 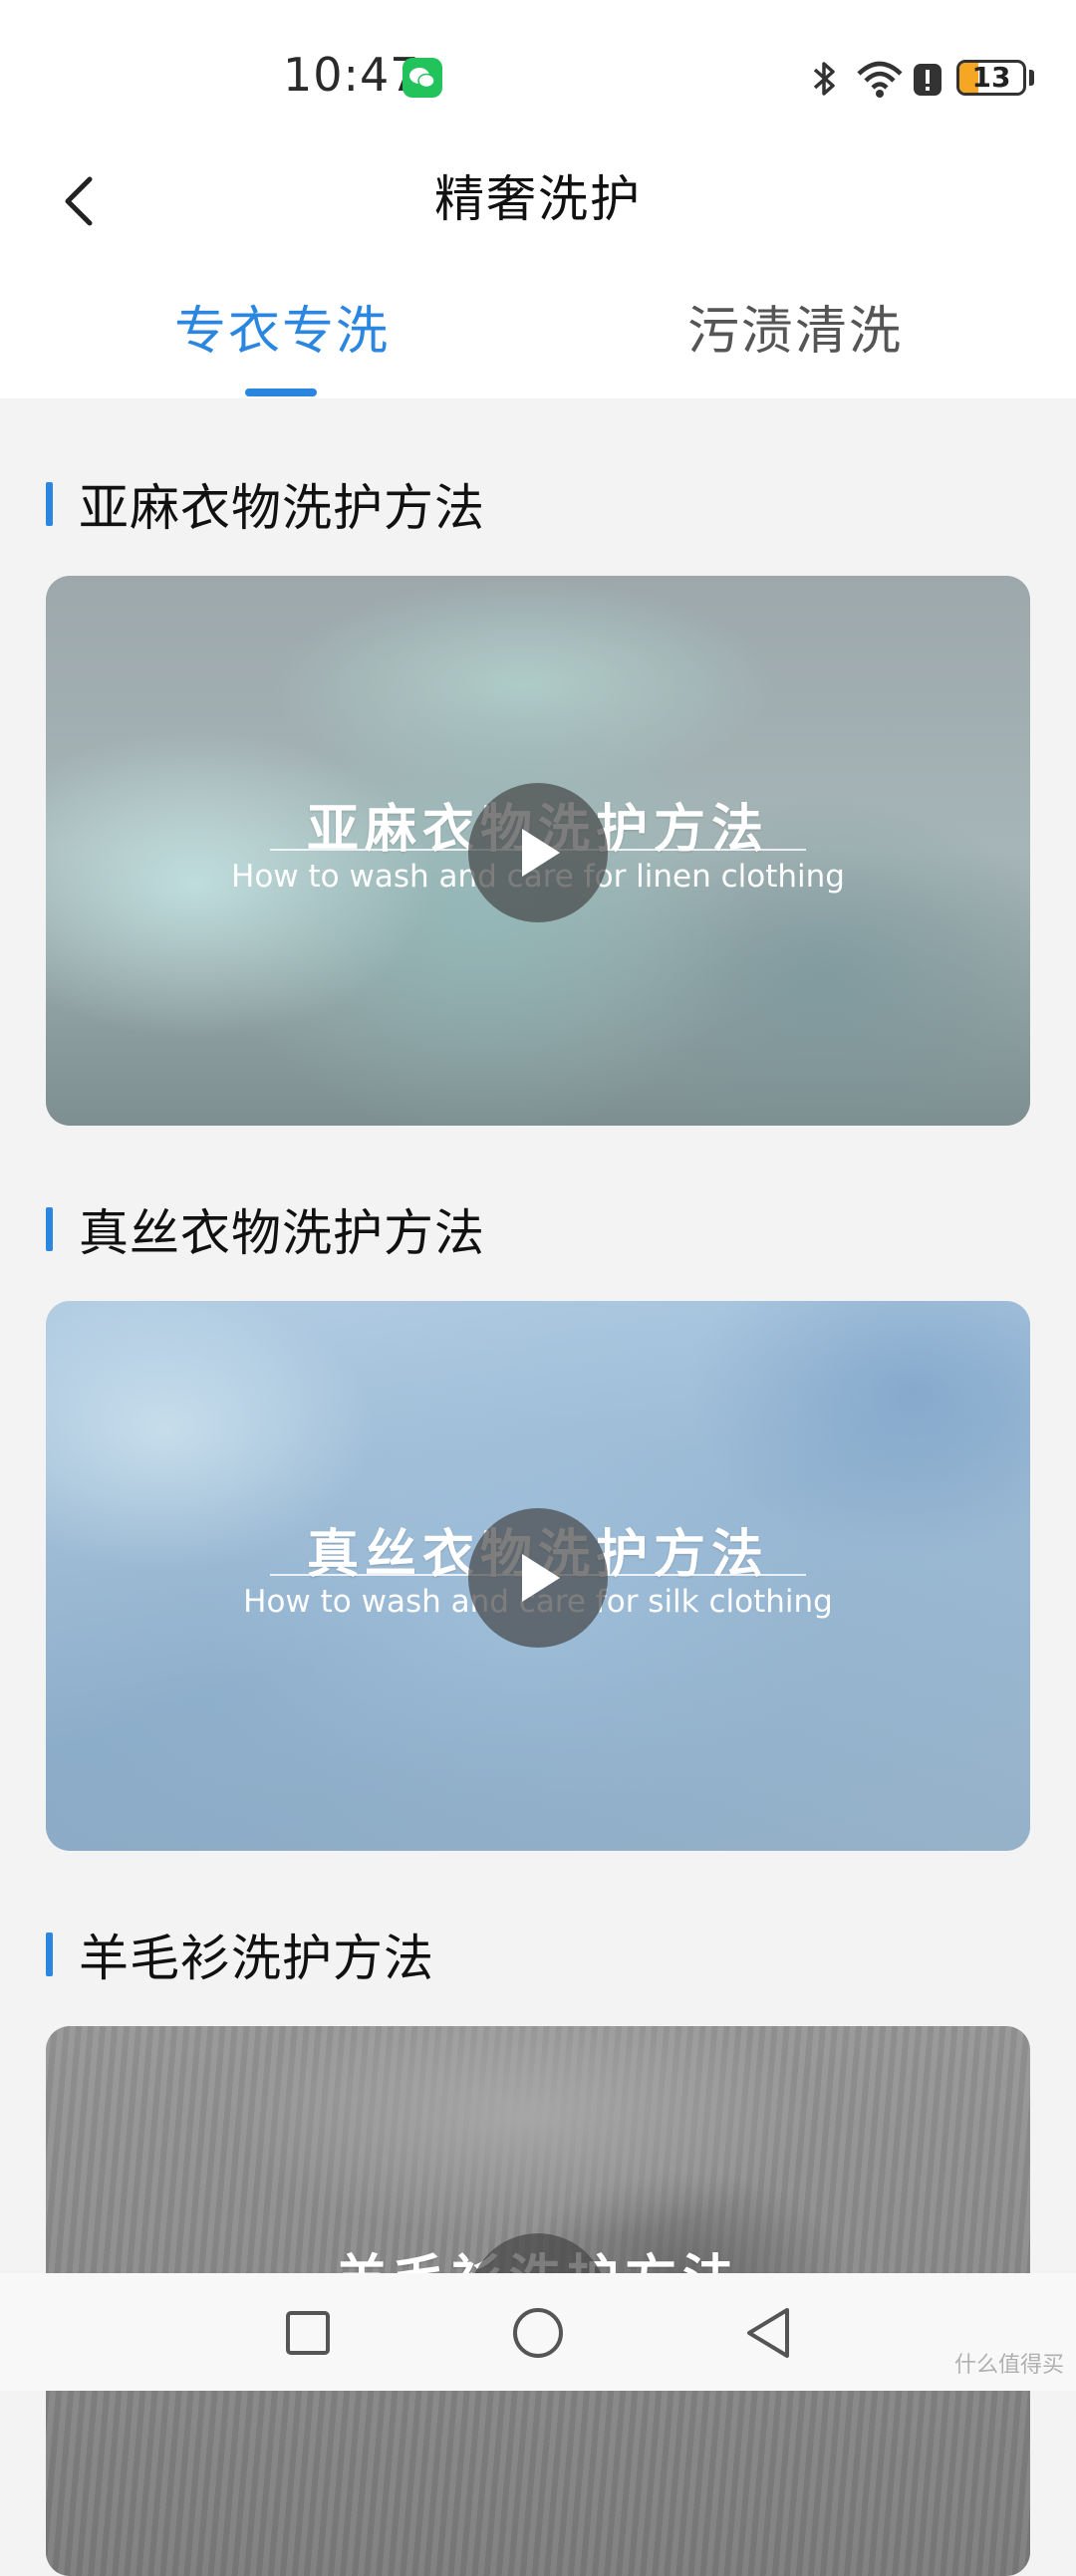 What do you see at coordinates (351, 75) in the screenshot?
I see `status-time: 10:47` at bounding box center [351, 75].